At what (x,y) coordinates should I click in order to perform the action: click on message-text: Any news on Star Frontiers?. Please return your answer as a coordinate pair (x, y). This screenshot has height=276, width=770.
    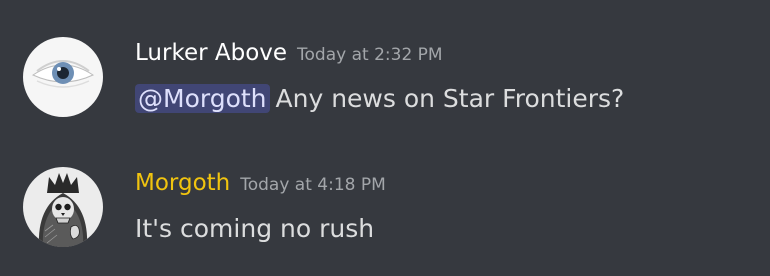
    Looking at the image, I should click on (450, 98).